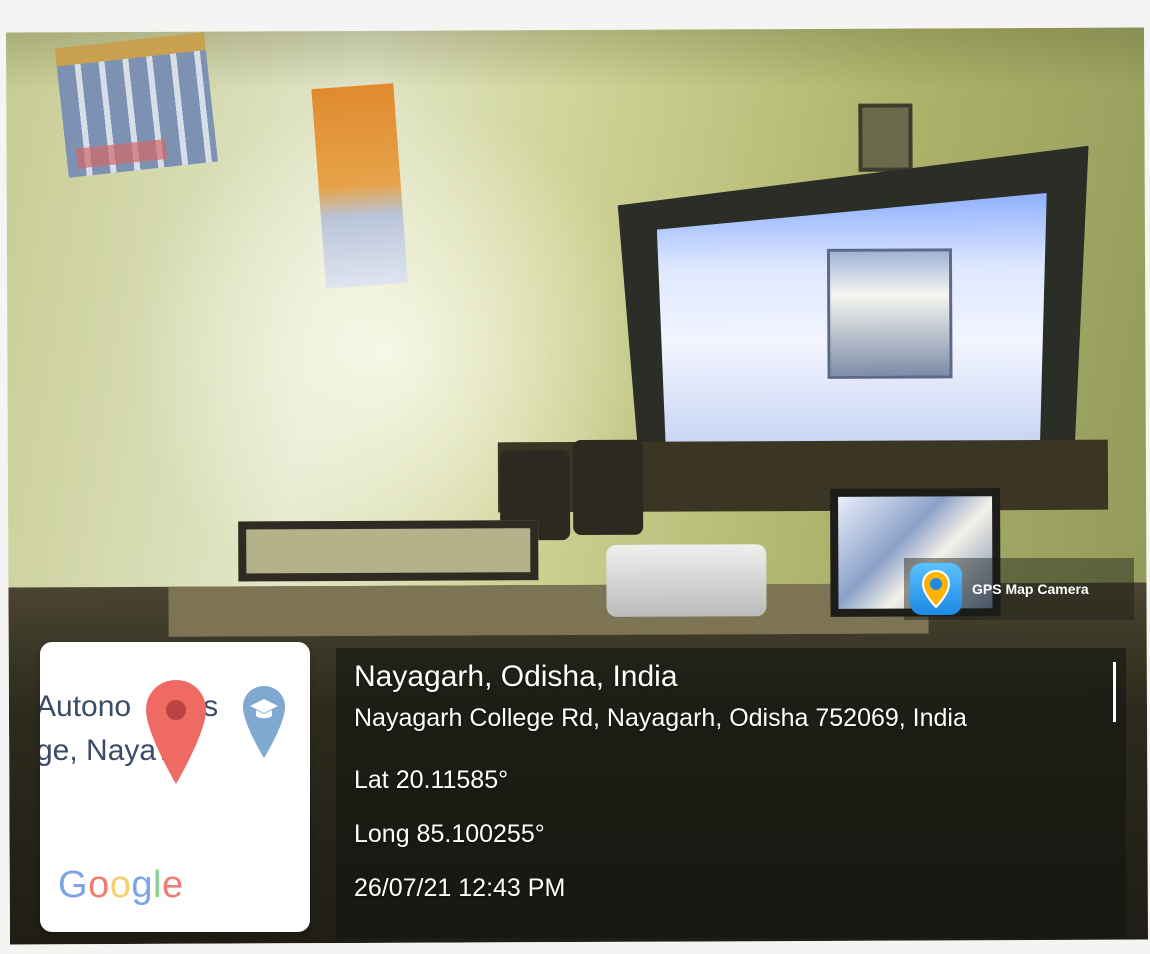 Image resolution: width=1150 pixels, height=954 pixels. Describe the element at coordinates (1030, 589) in the screenshot. I see `app-name: GPS Map Camera` at that location.